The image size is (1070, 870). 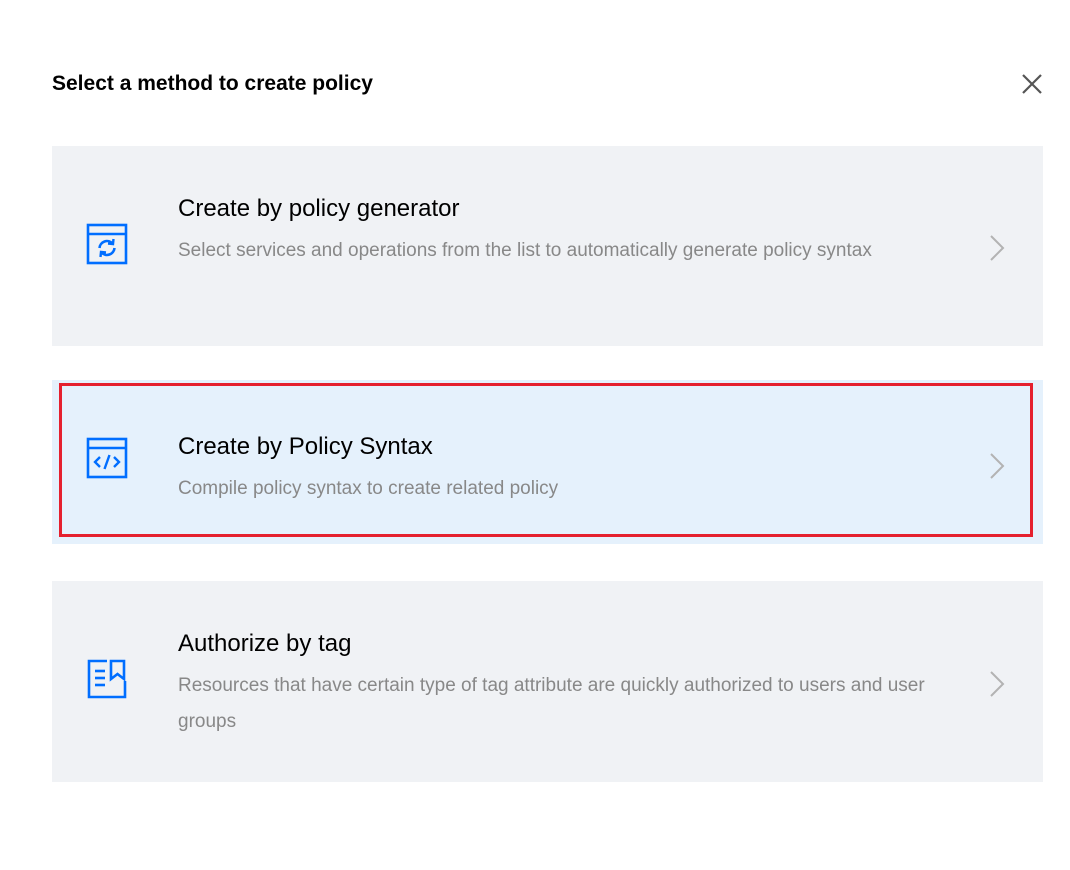 I want to click on code-window-icon, so click(x=107, y=458).